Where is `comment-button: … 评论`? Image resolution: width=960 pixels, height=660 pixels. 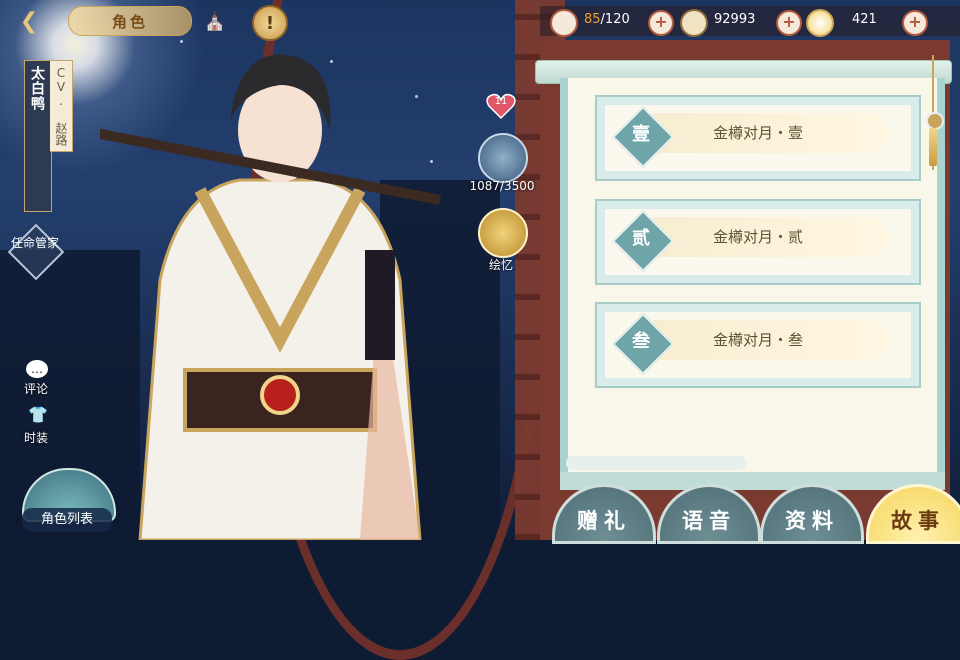 comment-button: … 评论 is located at coordinates (38, 380).